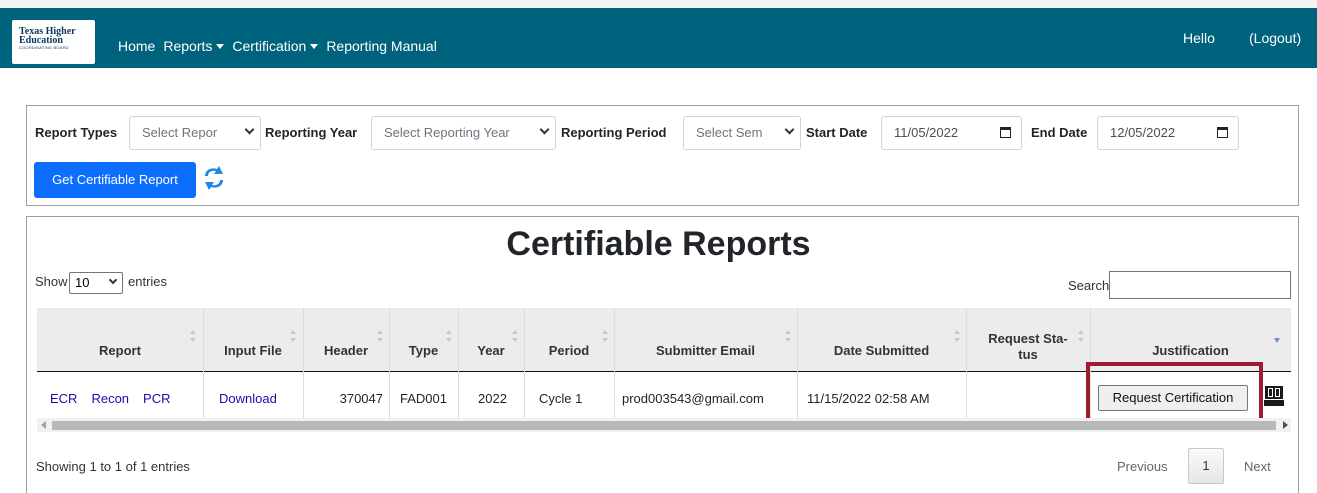 The width and height of the screenshot is (1317, 493). What do you see at coordinates (1274, 397) in the screenshot?
I see `history-icon` at bounding box center [1274, 397].